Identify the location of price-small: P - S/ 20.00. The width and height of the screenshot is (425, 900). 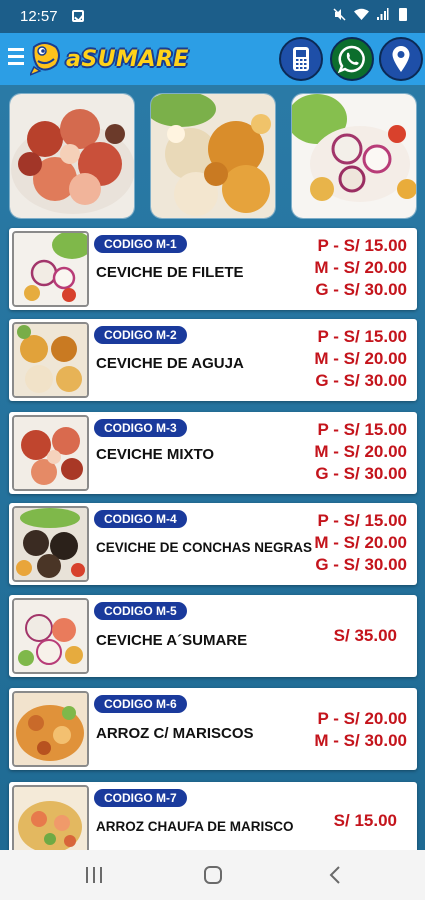
(362, 718).